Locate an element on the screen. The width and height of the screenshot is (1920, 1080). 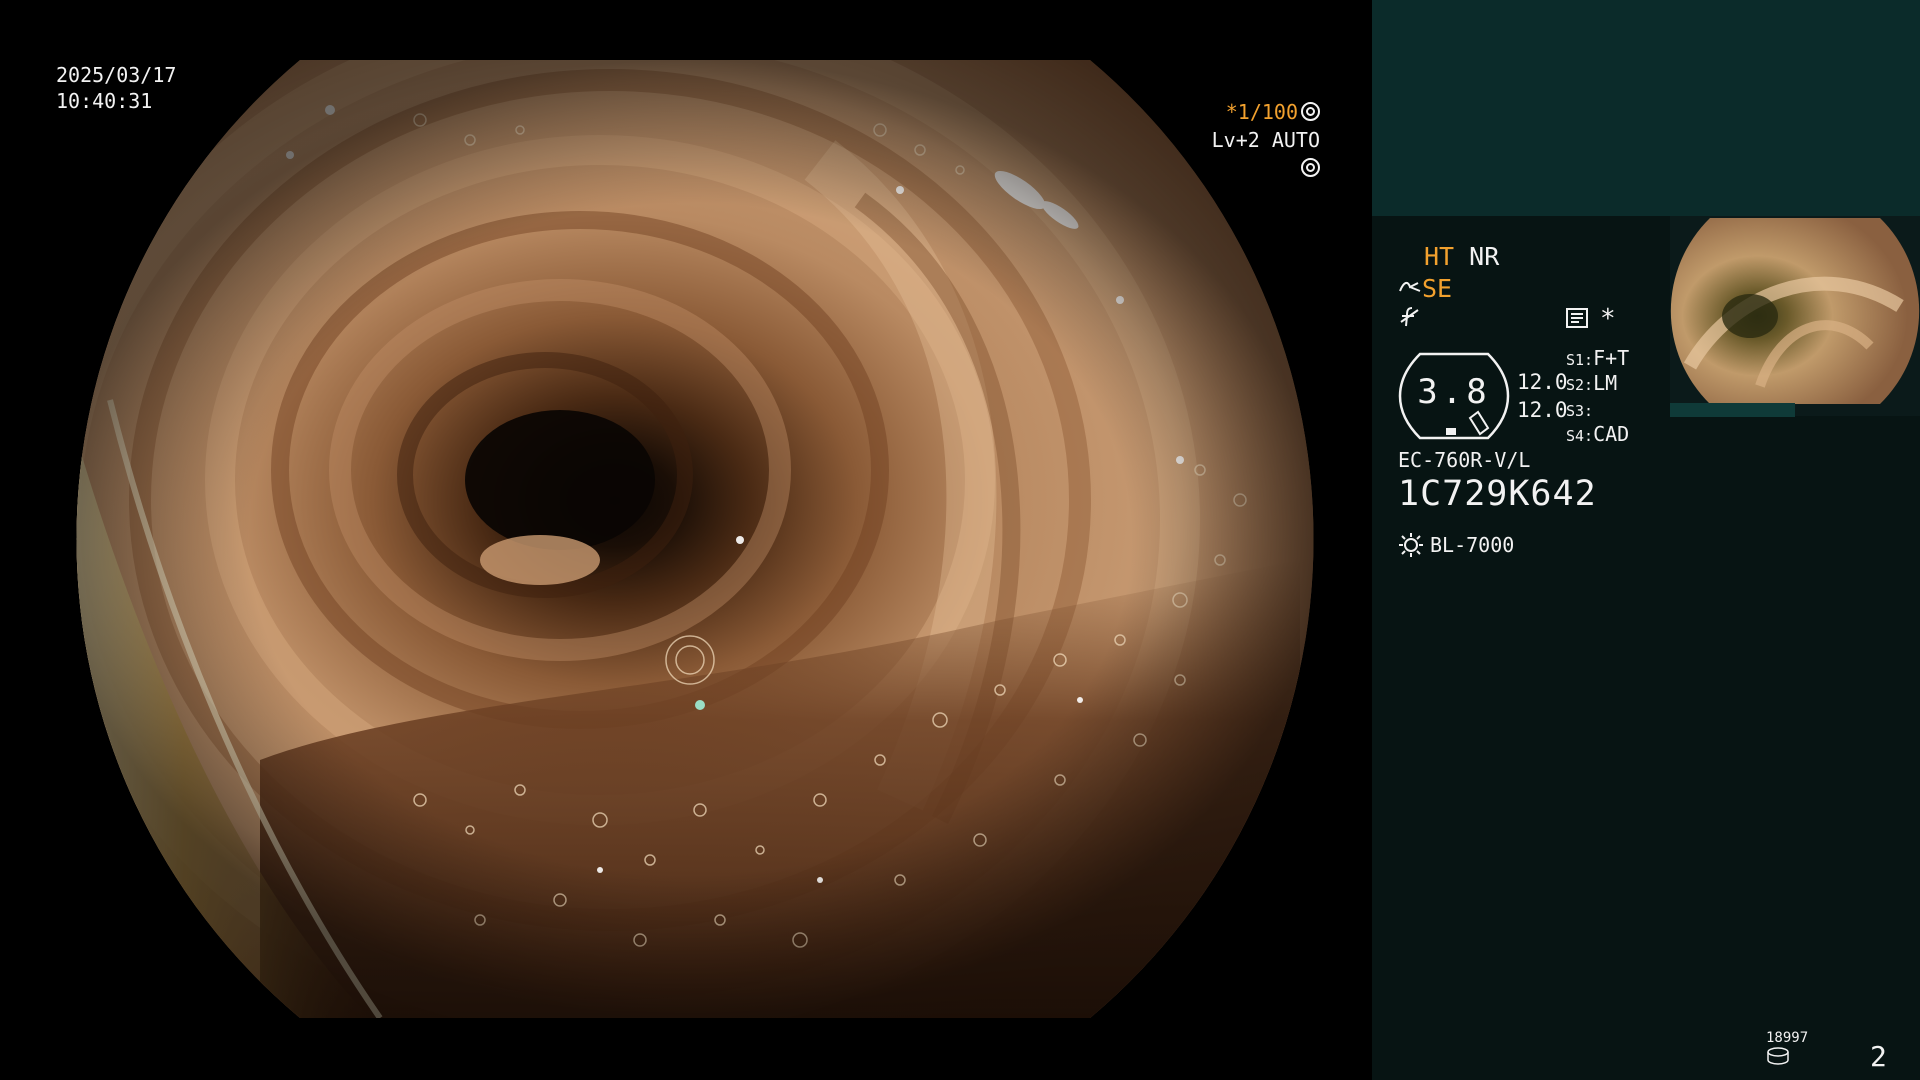
scope-switch-s3: S3: is located at coordinates (1579, 409).